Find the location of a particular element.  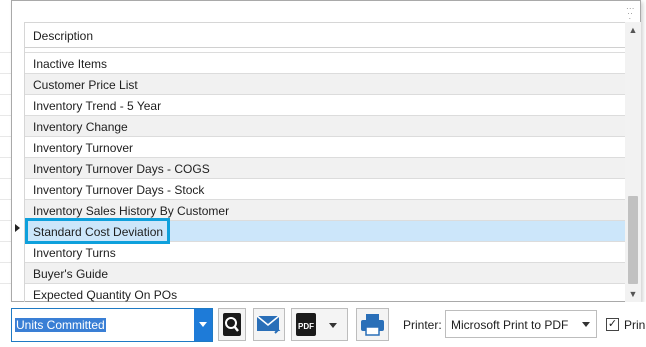

list-item: Buyer's Guide is located at coordinates (325, 273).